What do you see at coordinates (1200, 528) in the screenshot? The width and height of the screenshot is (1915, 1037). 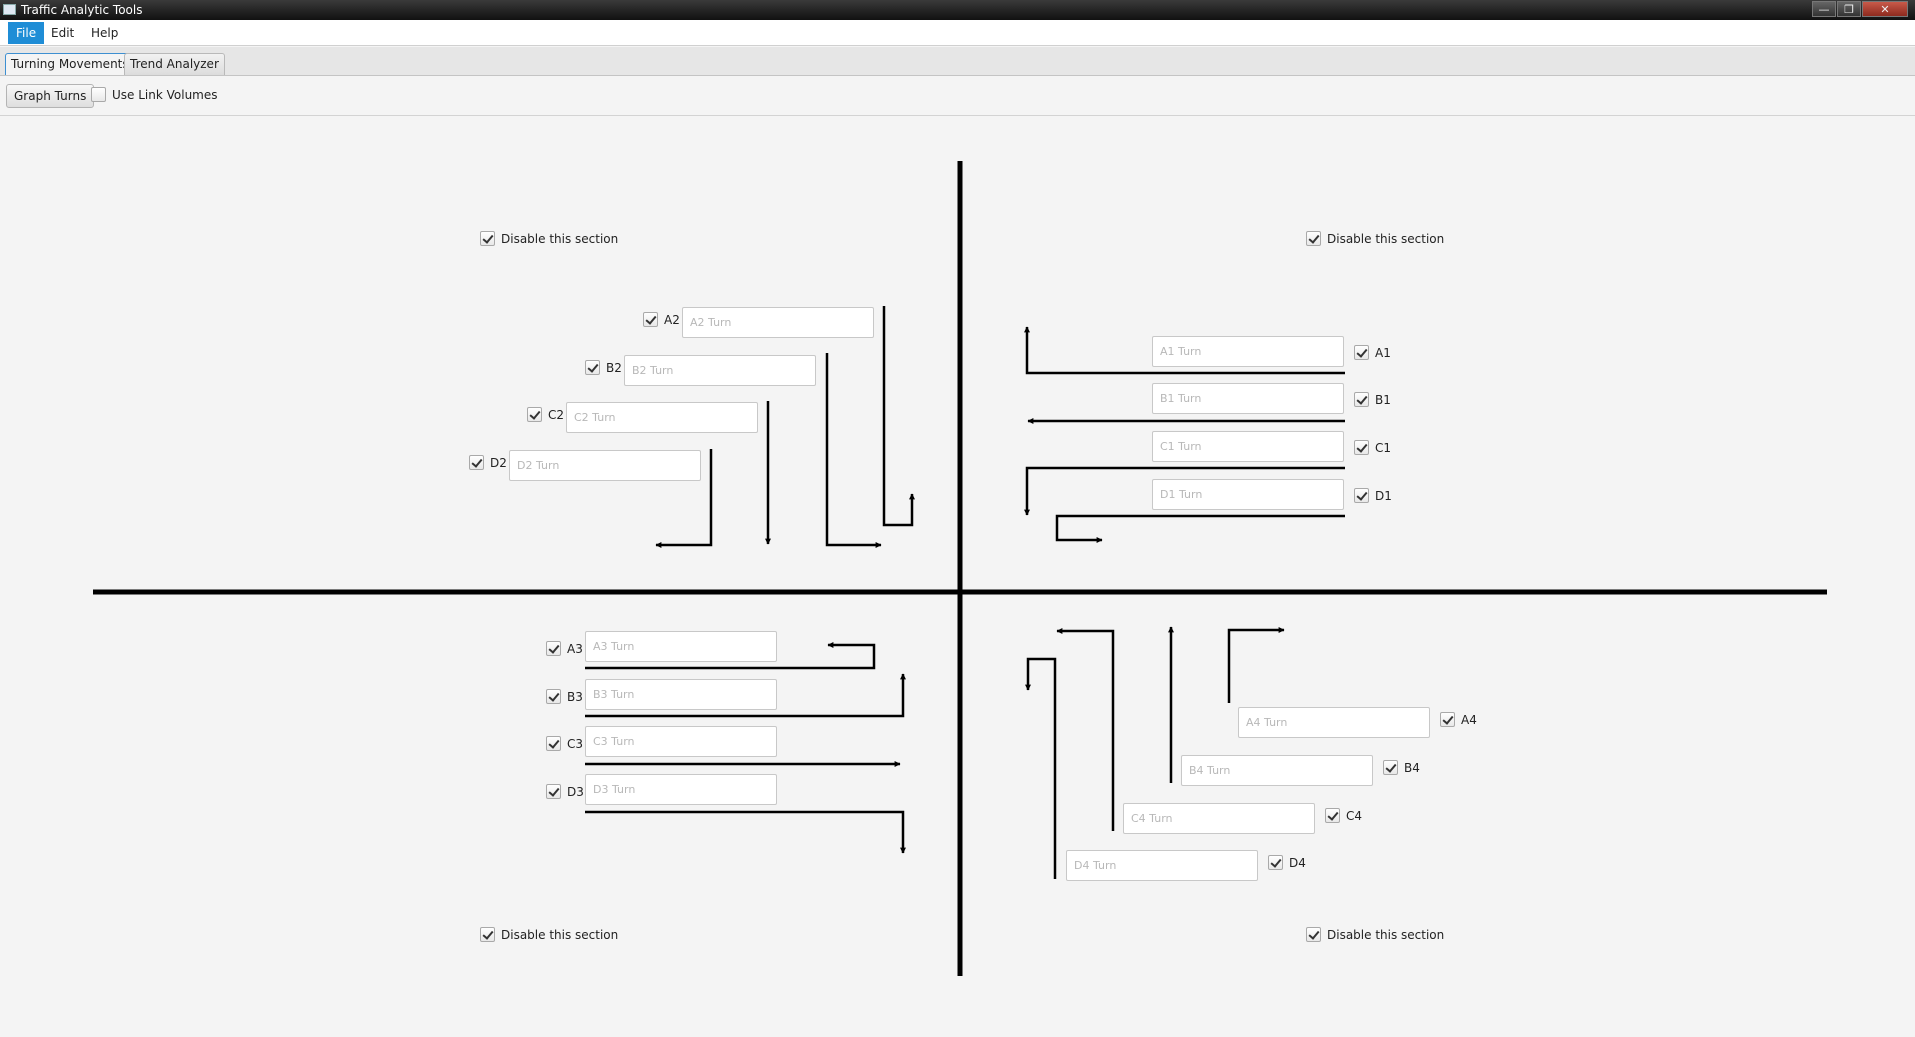 I see `arrow-d1` at bounding box center [1200, 528].